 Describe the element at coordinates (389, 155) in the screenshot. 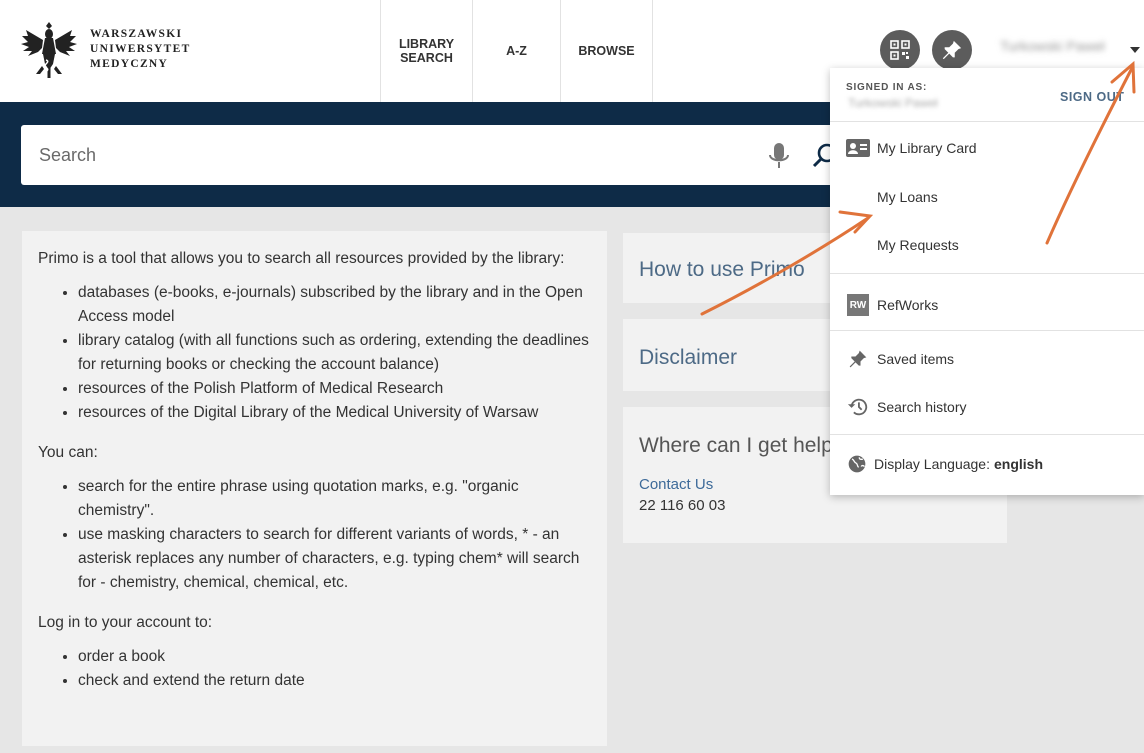

I see `search-input` at that location.